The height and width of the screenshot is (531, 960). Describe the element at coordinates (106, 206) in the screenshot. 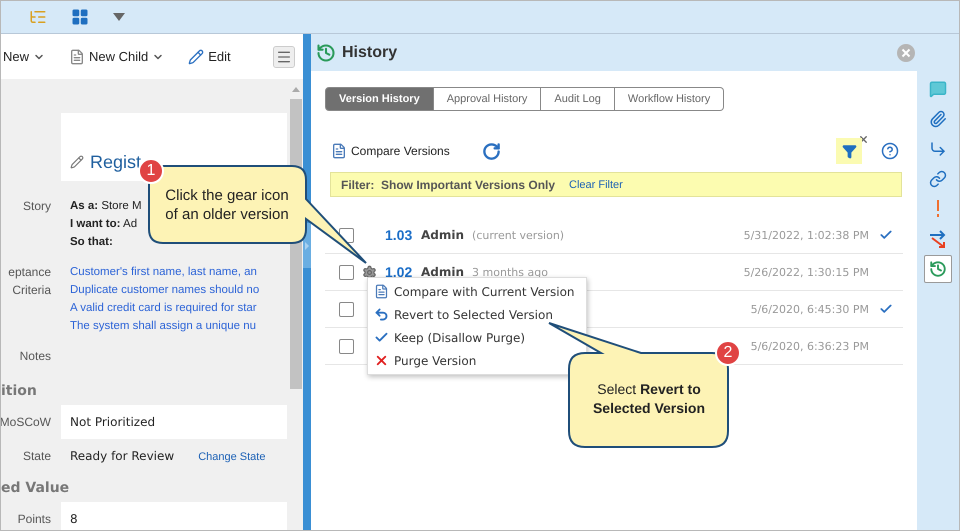

I see `story-line: As a: Store M` at that location.